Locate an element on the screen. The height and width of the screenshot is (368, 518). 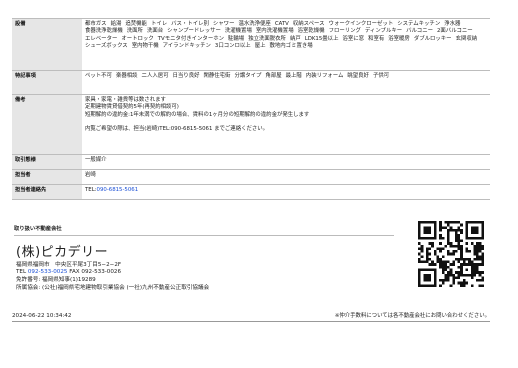
transaction-type-row: 取引態様 一般媒介 is located at coordinates (251, 162).